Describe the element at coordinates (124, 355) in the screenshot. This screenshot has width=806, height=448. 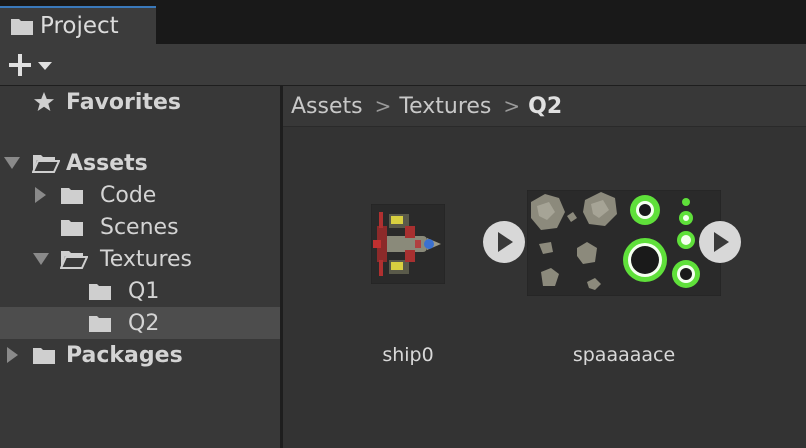
I see `tree-label-packages: Packages` at that location.